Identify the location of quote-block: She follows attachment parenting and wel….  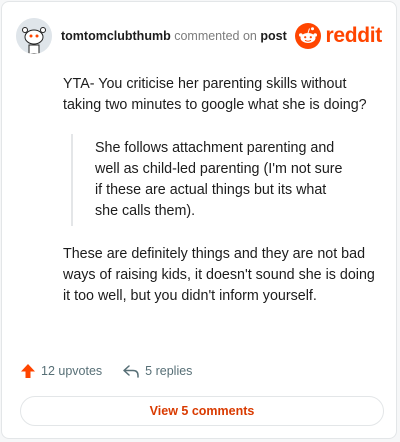
(210, 180).